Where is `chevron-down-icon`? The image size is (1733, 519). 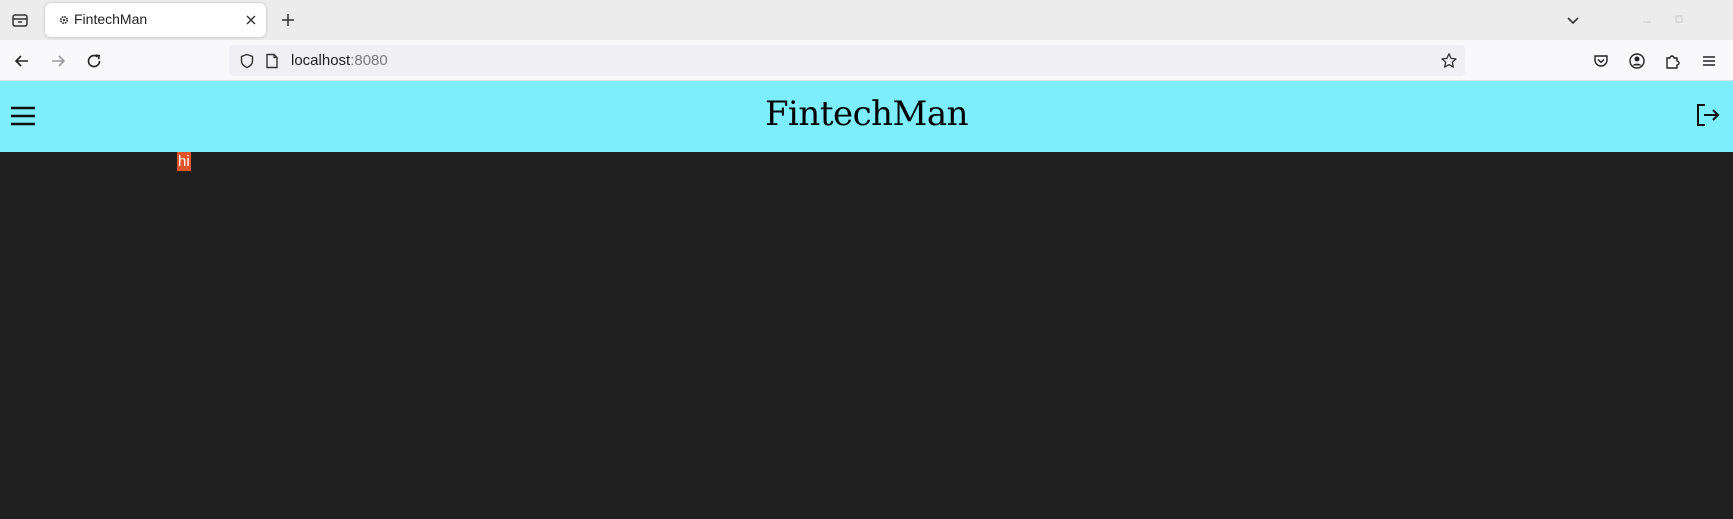 chevron-down-icon is located at coordinates (1573, 20).